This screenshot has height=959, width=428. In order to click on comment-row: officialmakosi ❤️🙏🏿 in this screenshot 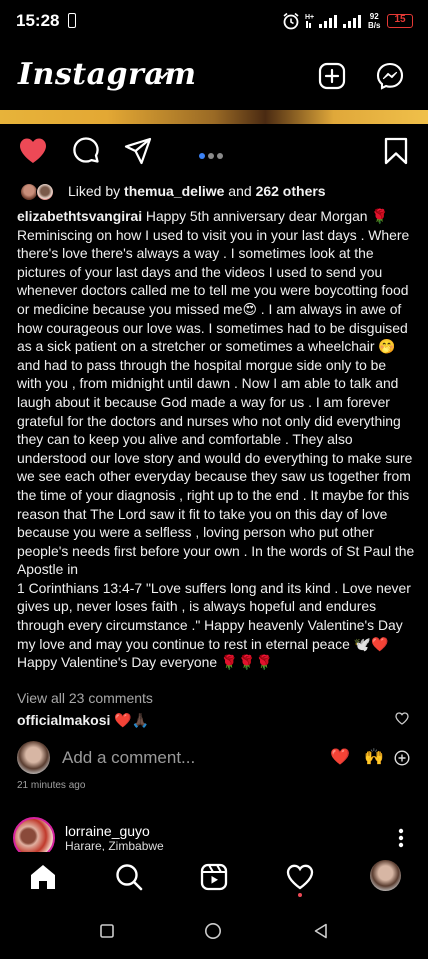, I will do `click(83, 720)`.